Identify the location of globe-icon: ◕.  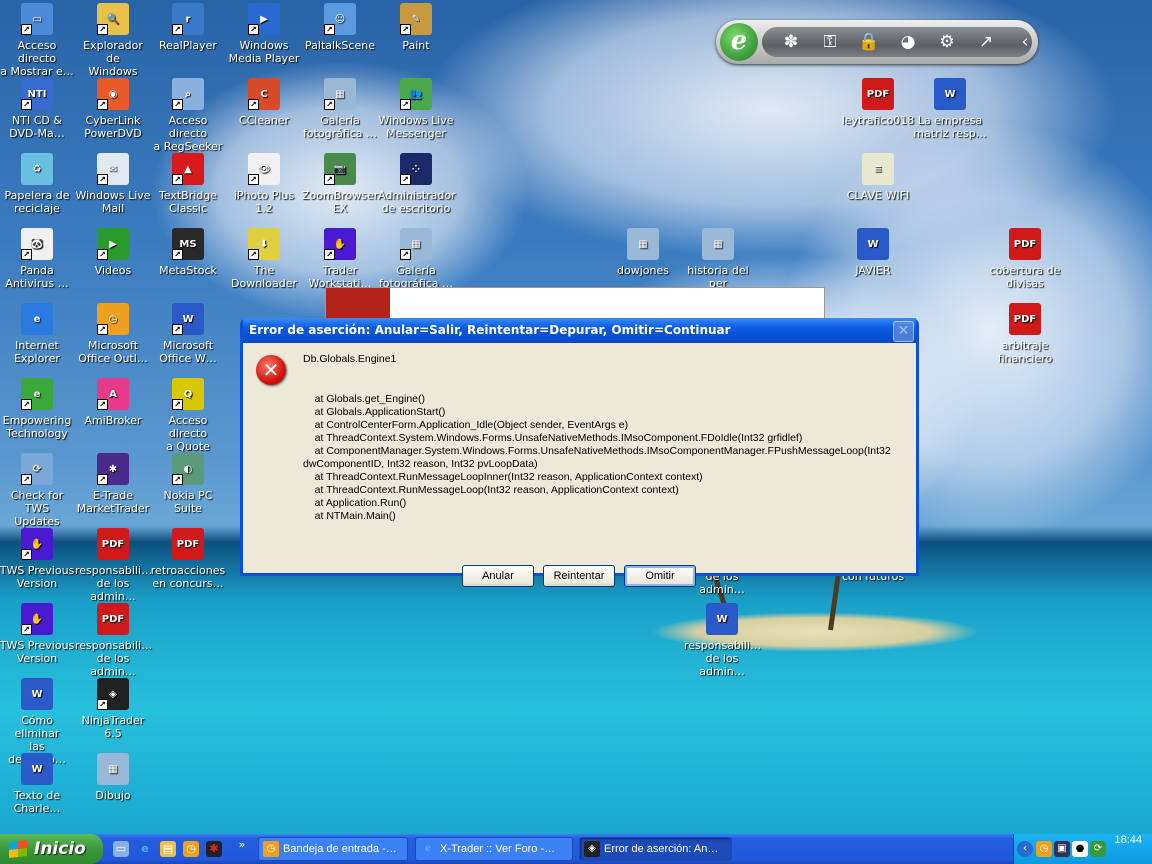
(908, 42).